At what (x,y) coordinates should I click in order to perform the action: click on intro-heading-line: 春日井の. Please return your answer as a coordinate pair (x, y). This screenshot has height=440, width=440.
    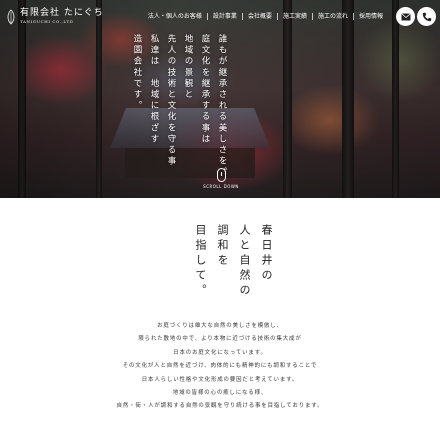
    Looking at the image, I should click on (266, 254).